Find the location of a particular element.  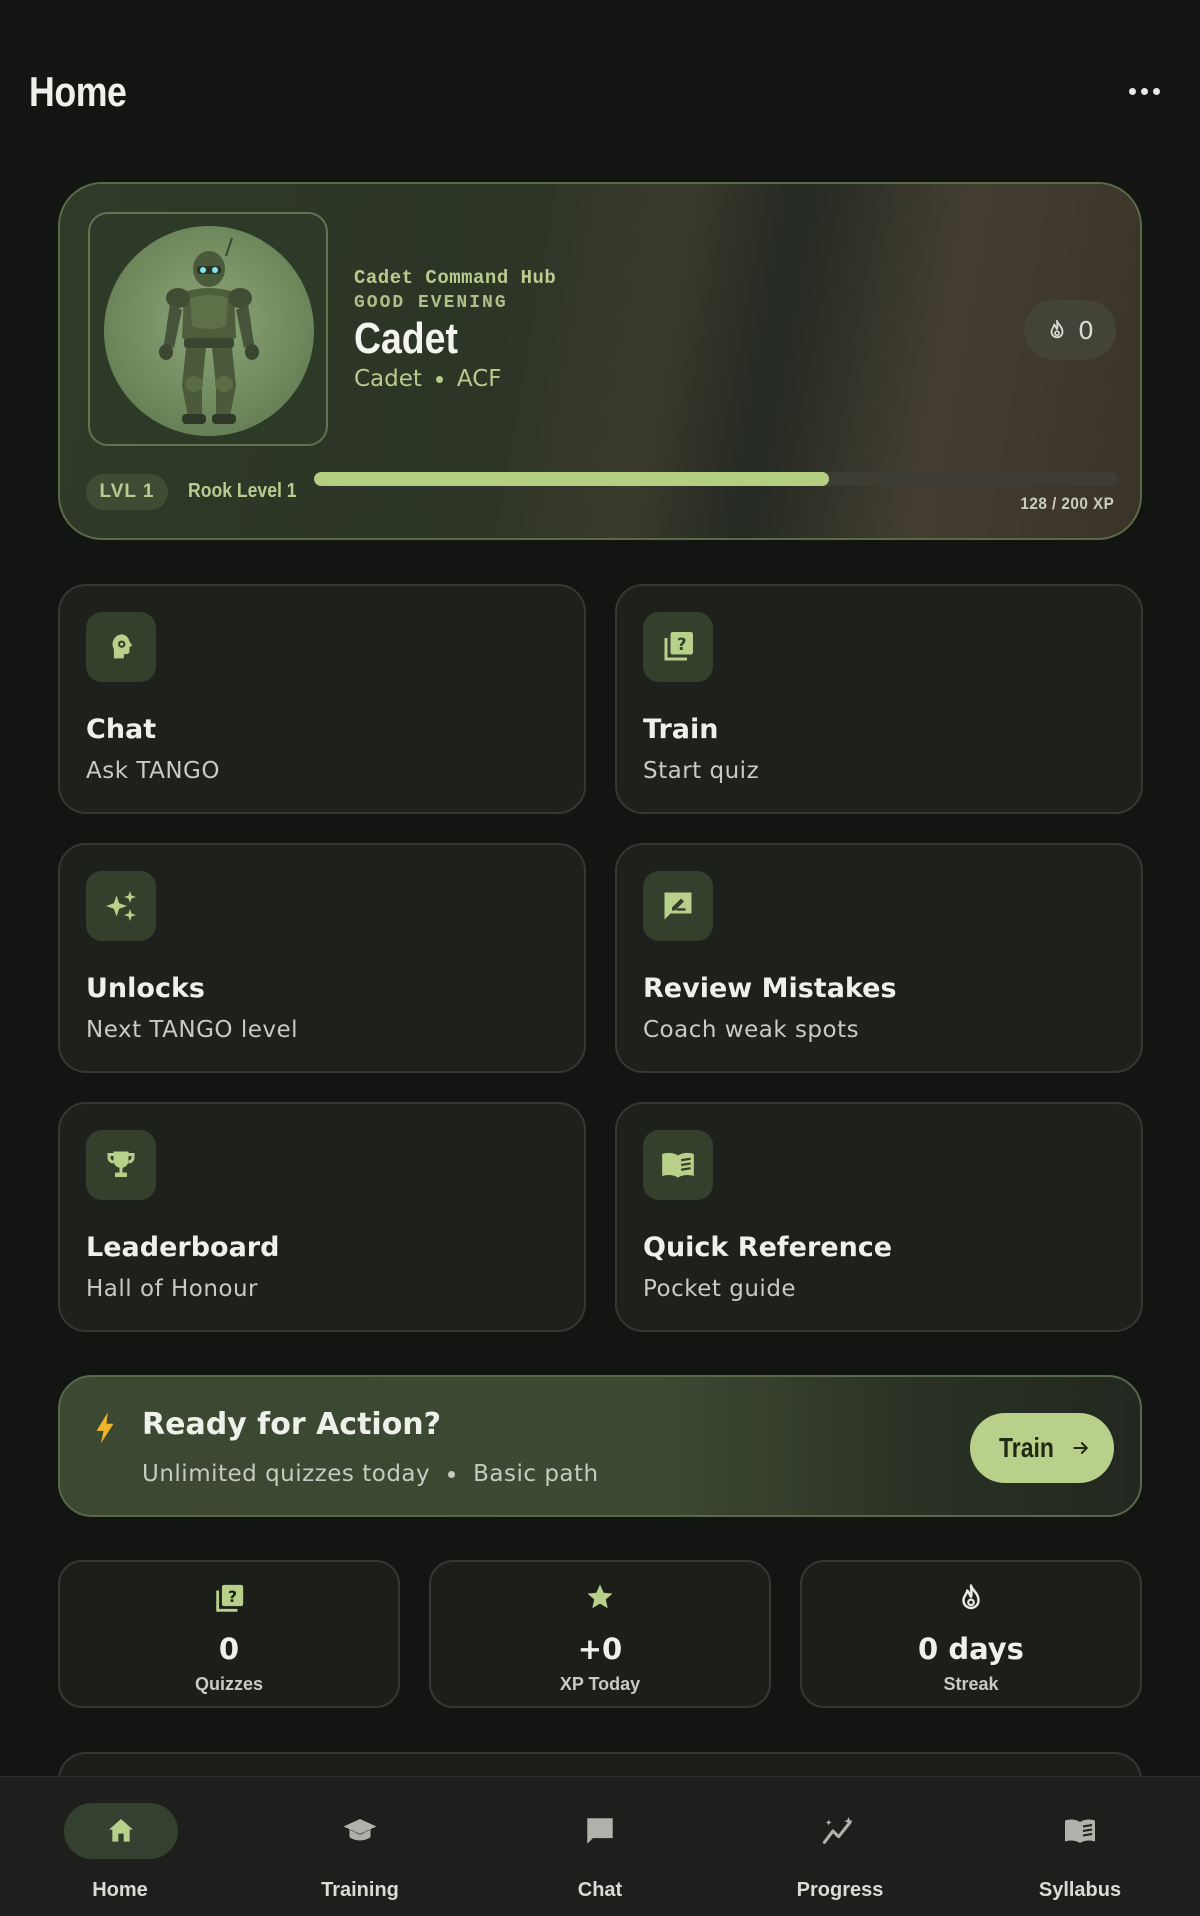

trophy-icon is located at coordinates (121, 1164).